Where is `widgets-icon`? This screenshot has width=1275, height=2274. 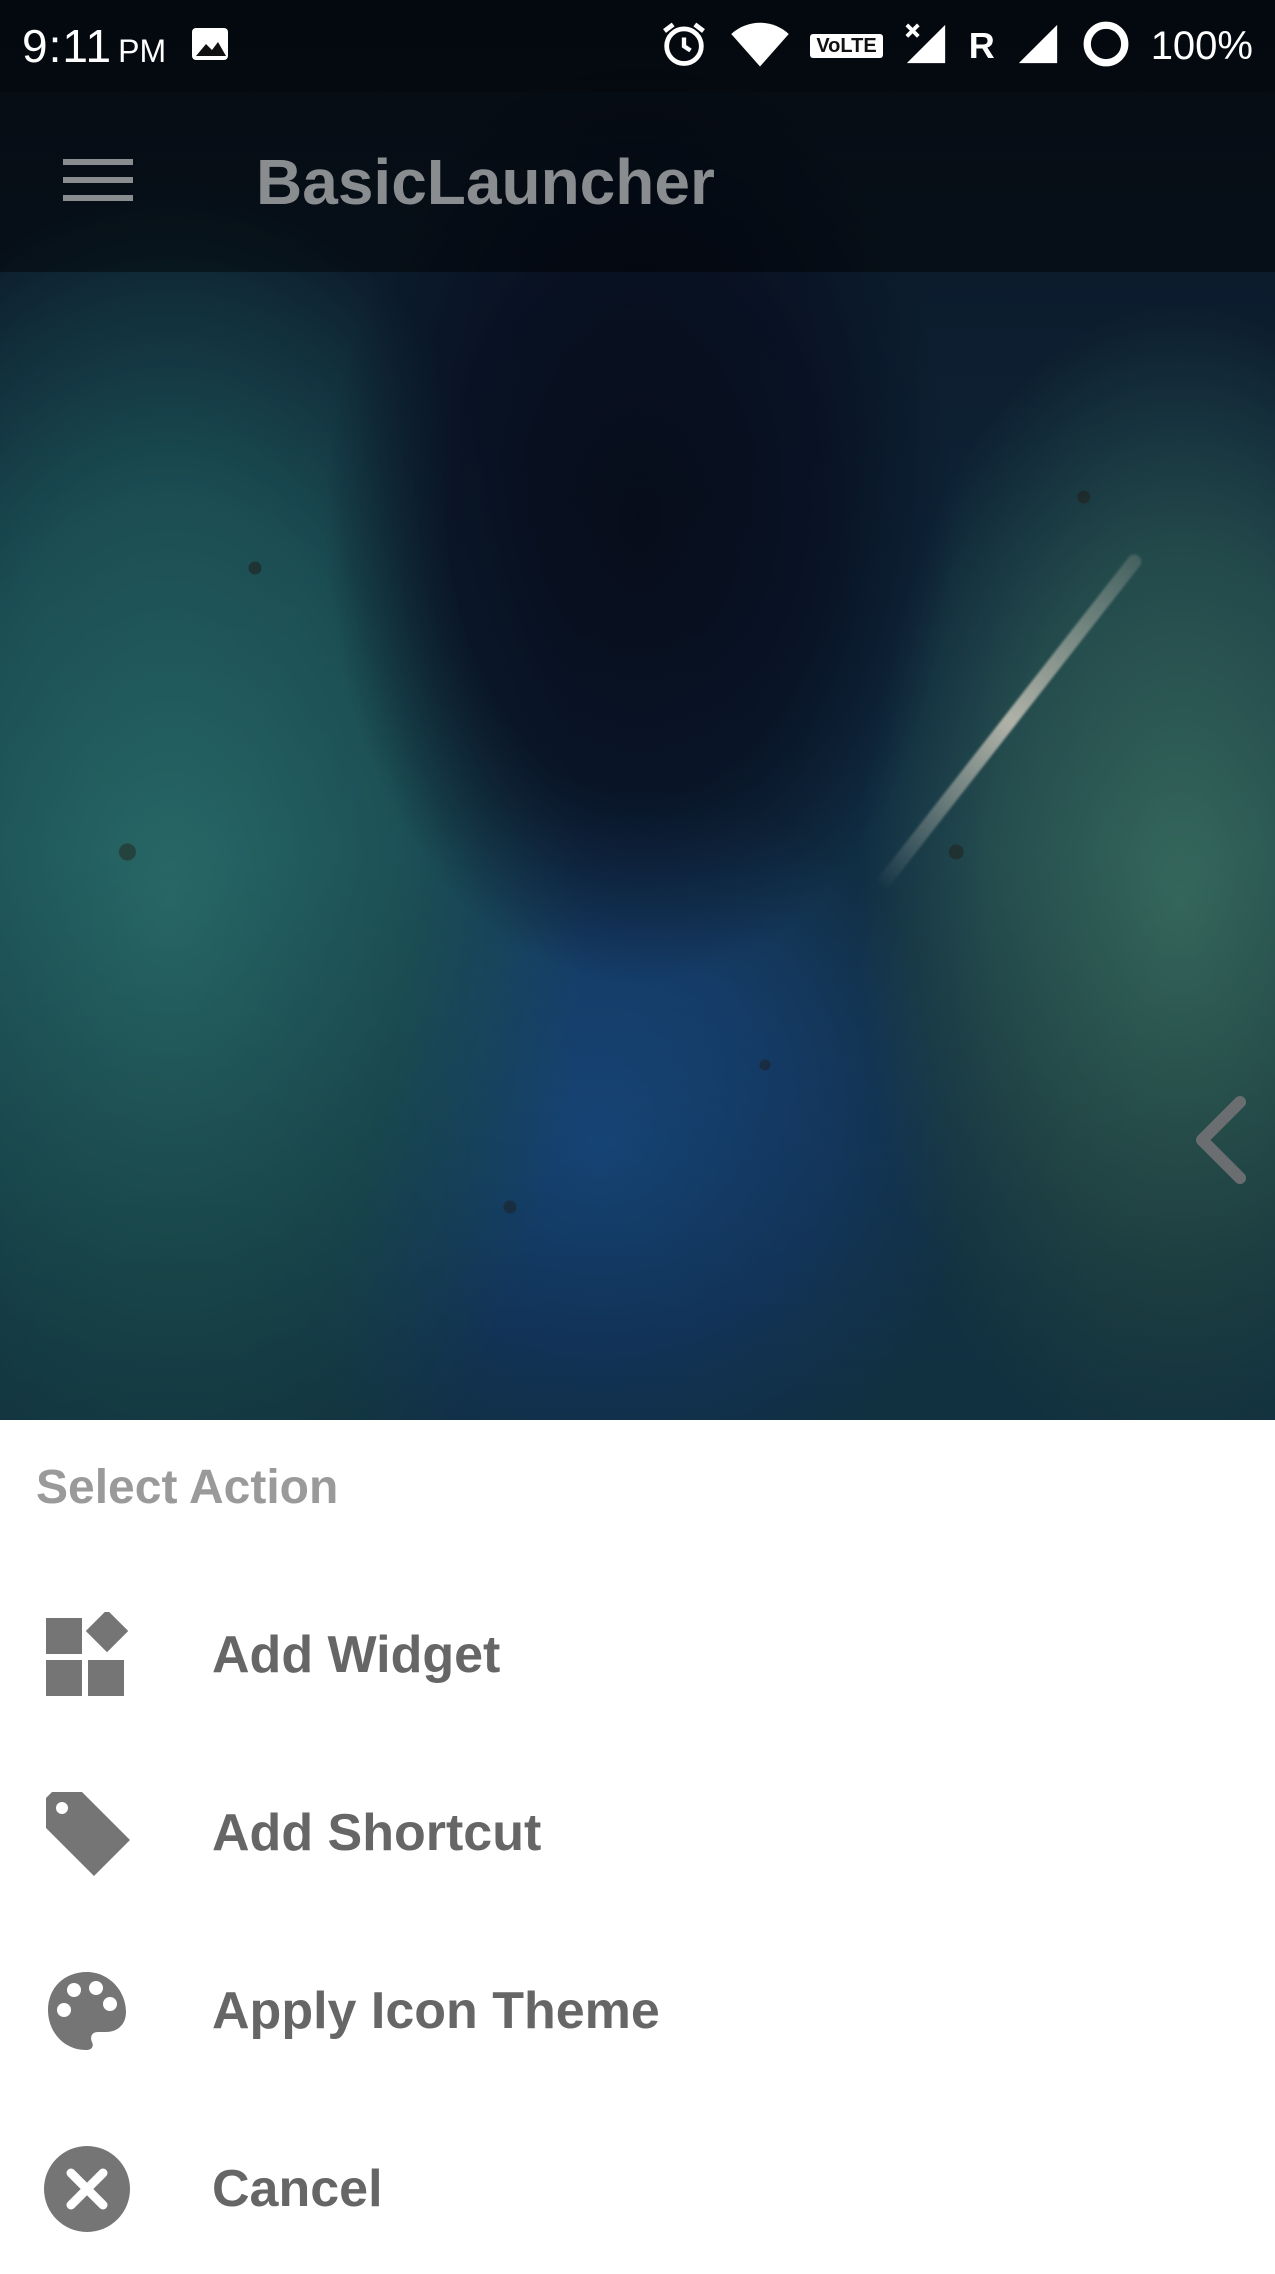 widgets-icon is located at coordinates (87, 1655).